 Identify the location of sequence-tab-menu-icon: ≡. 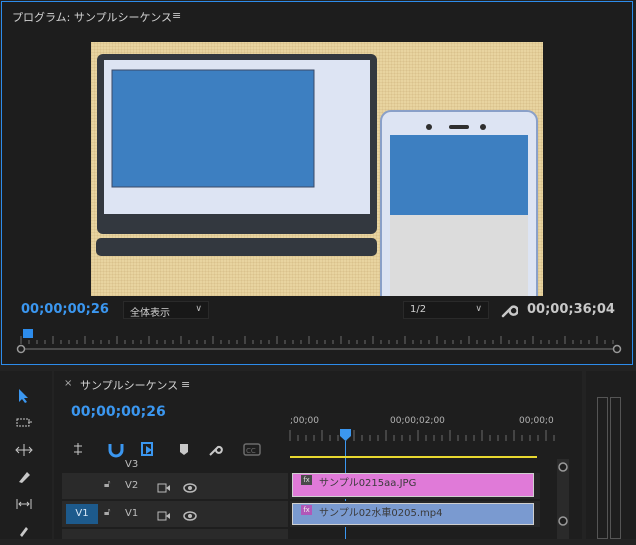
(185, 384).